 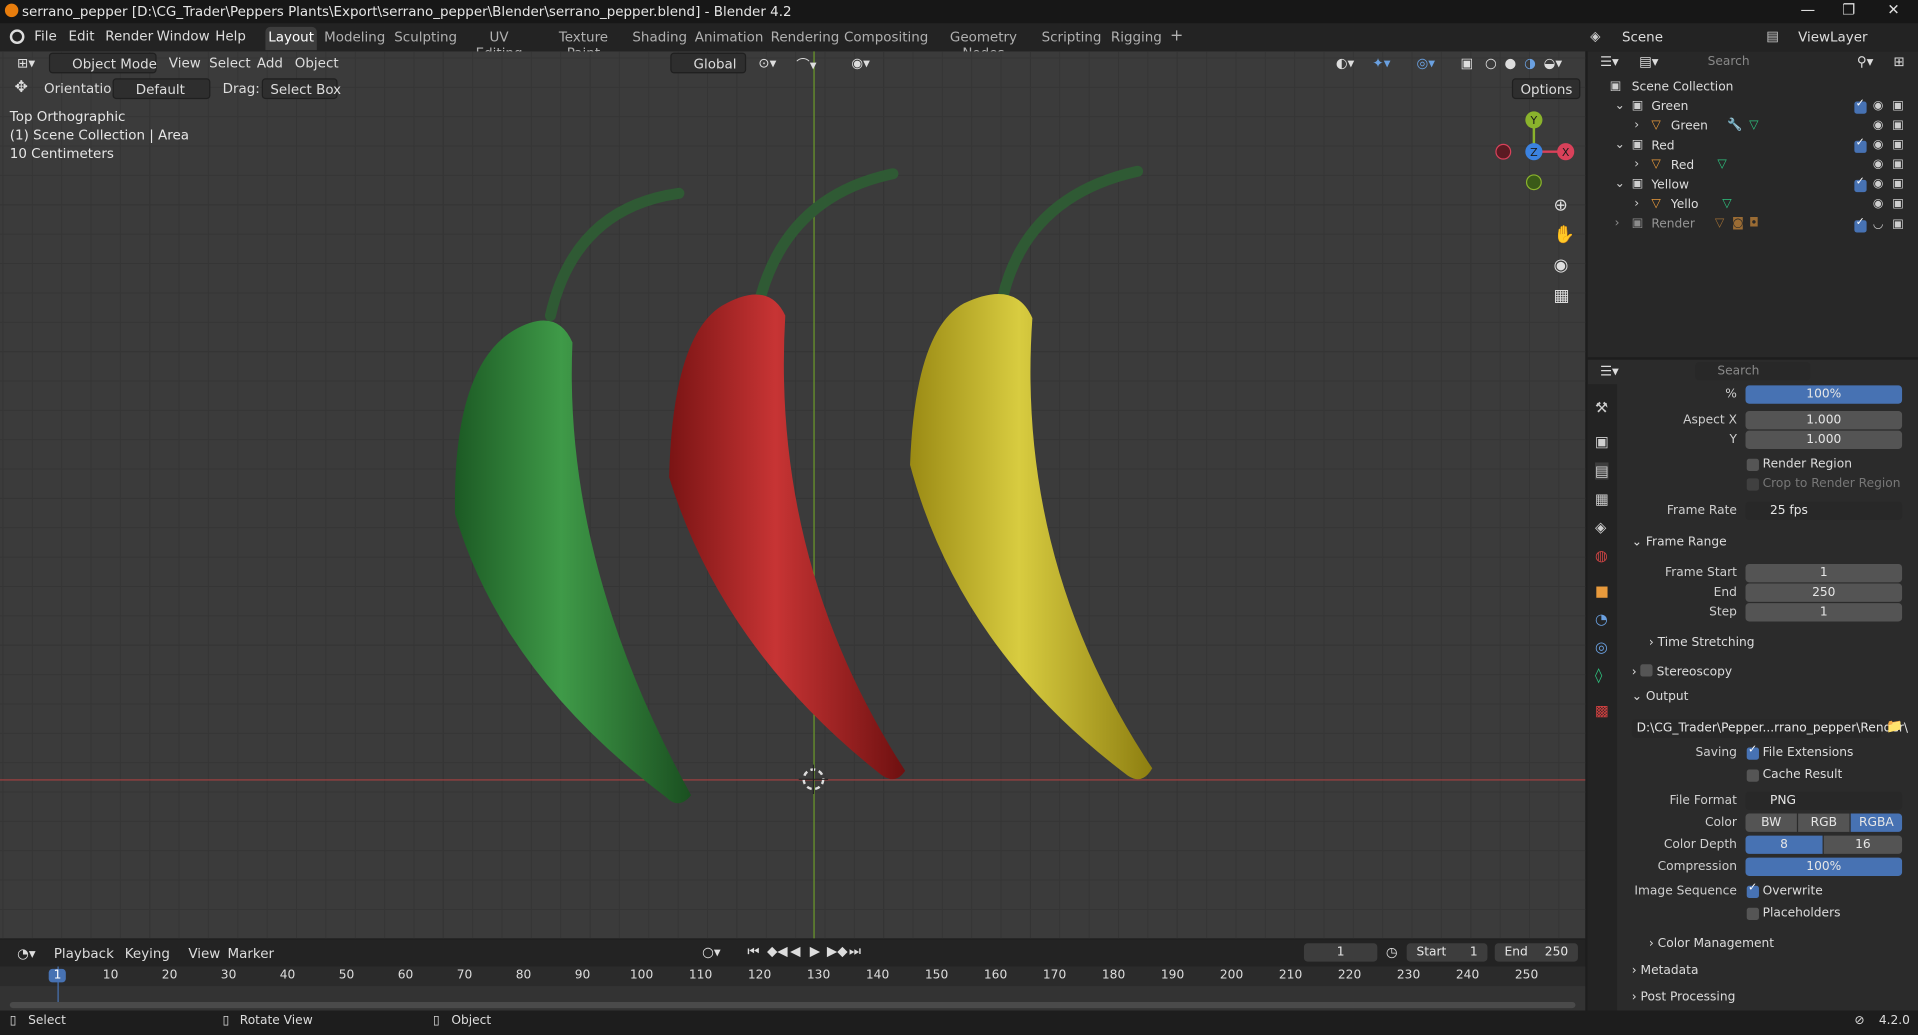 What do you see at coordinates (1711, 943) in the screenshot?
I see `color-management-header: › Color Management` at bounding box center [1711, 943].